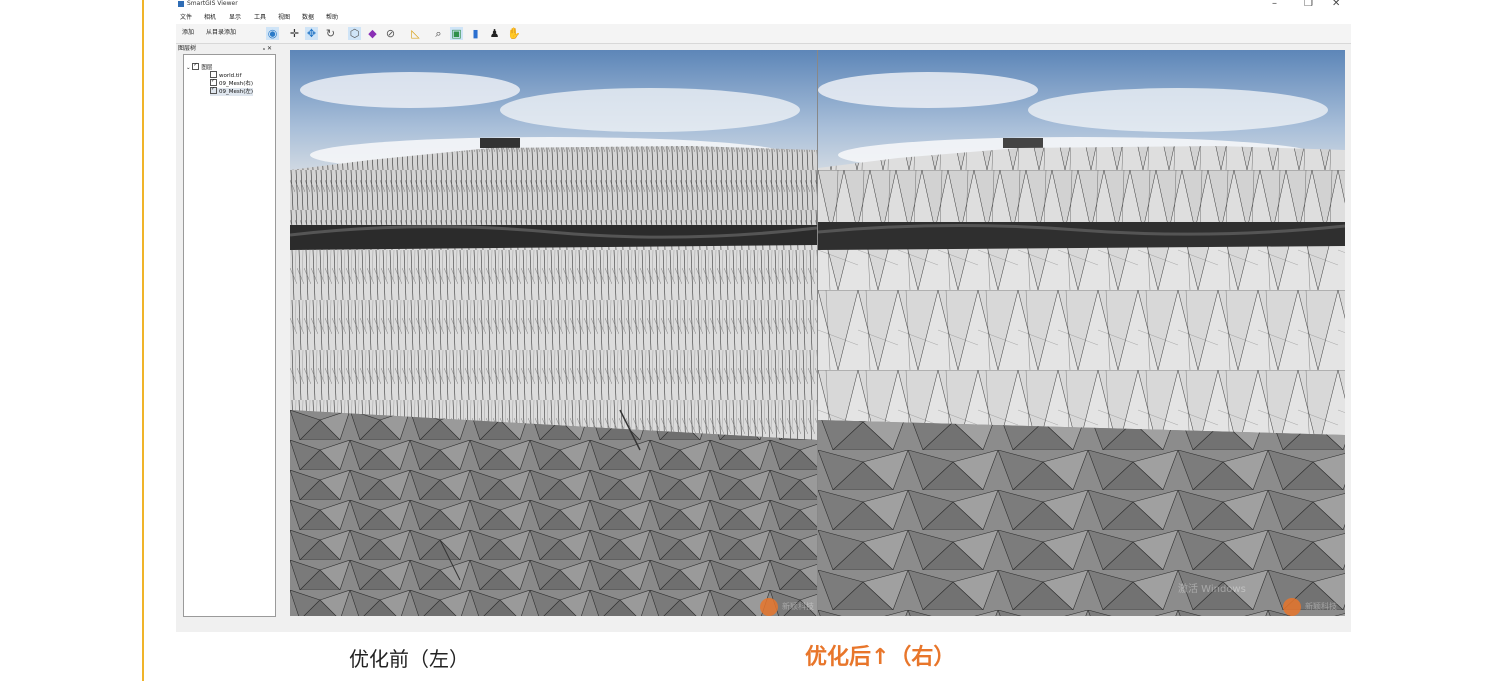  Describe the element at coordinates (229, 335) in the screenshot. I see `layer-tree: ⌄ 图层 world.tif 09_Mesh(右) 09_Mesh(左)` at that location.